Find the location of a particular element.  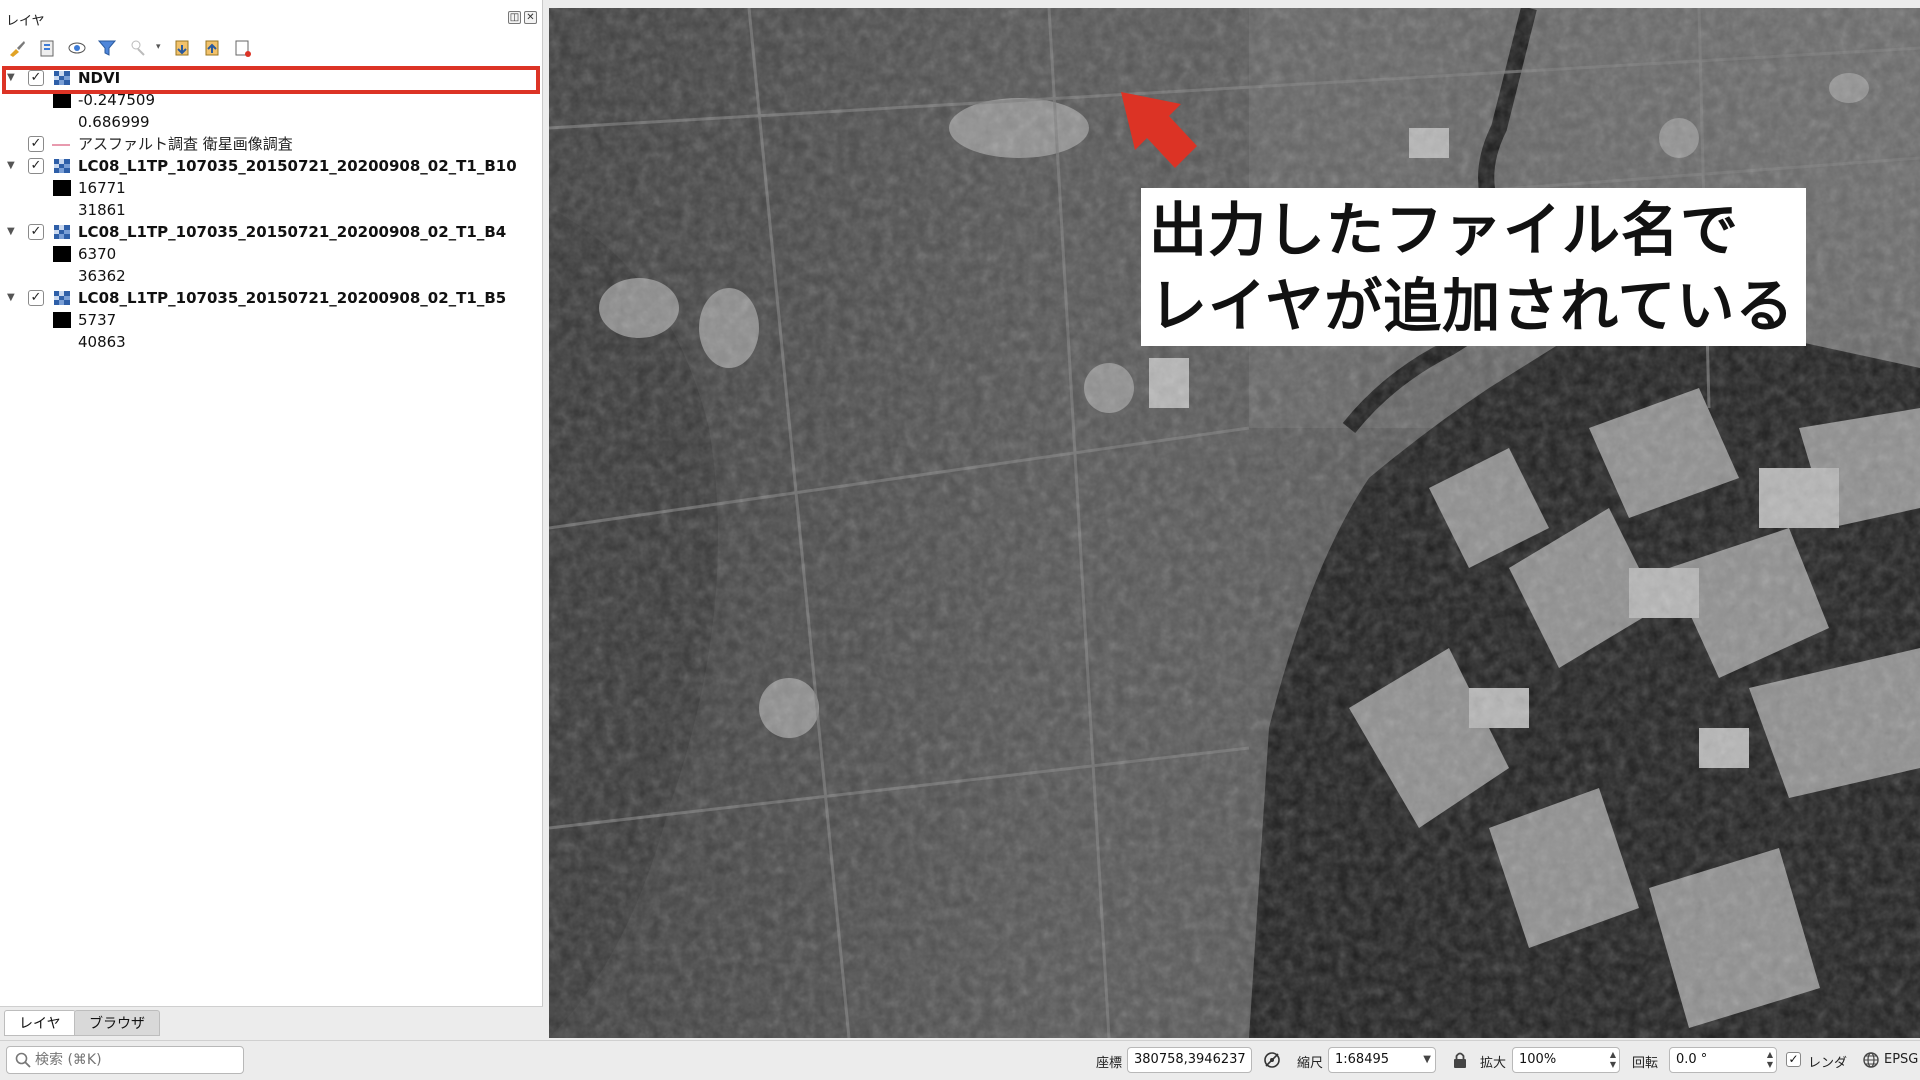

expand-all-icon is located at coordinates (183, 48).